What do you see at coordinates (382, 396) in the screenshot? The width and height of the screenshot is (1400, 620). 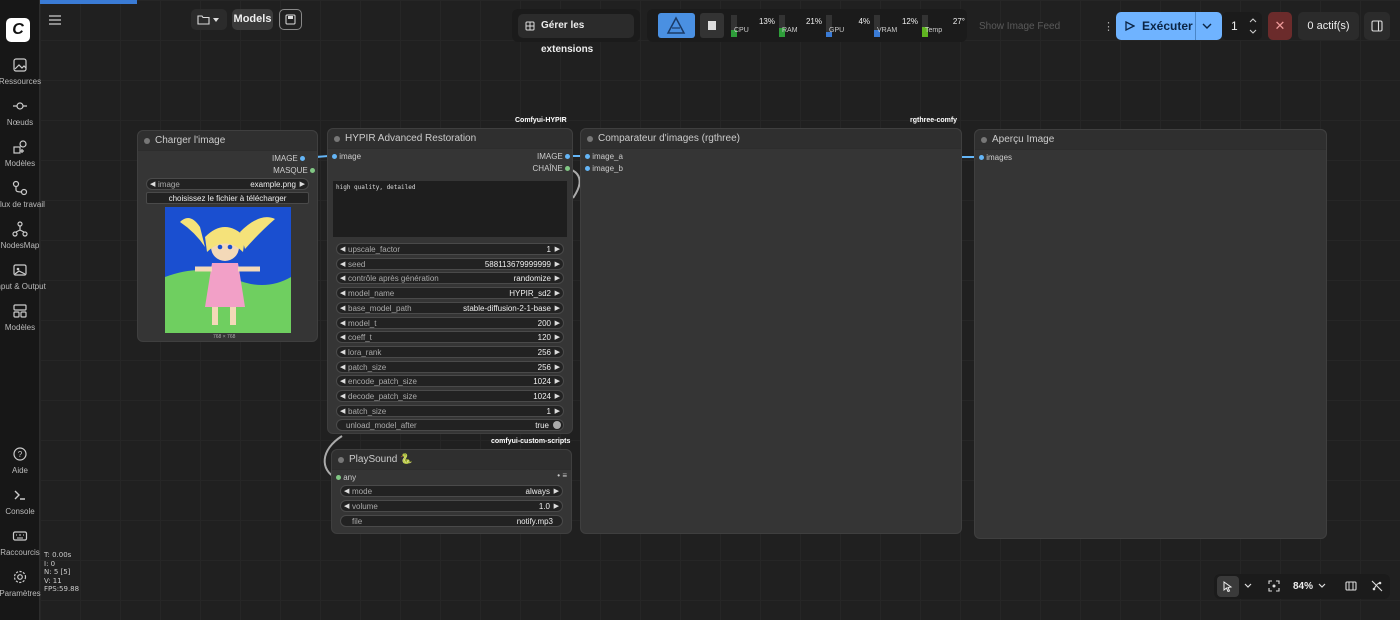 I see `widget-key: decode_patch_size` at bounding box center [382, 396].